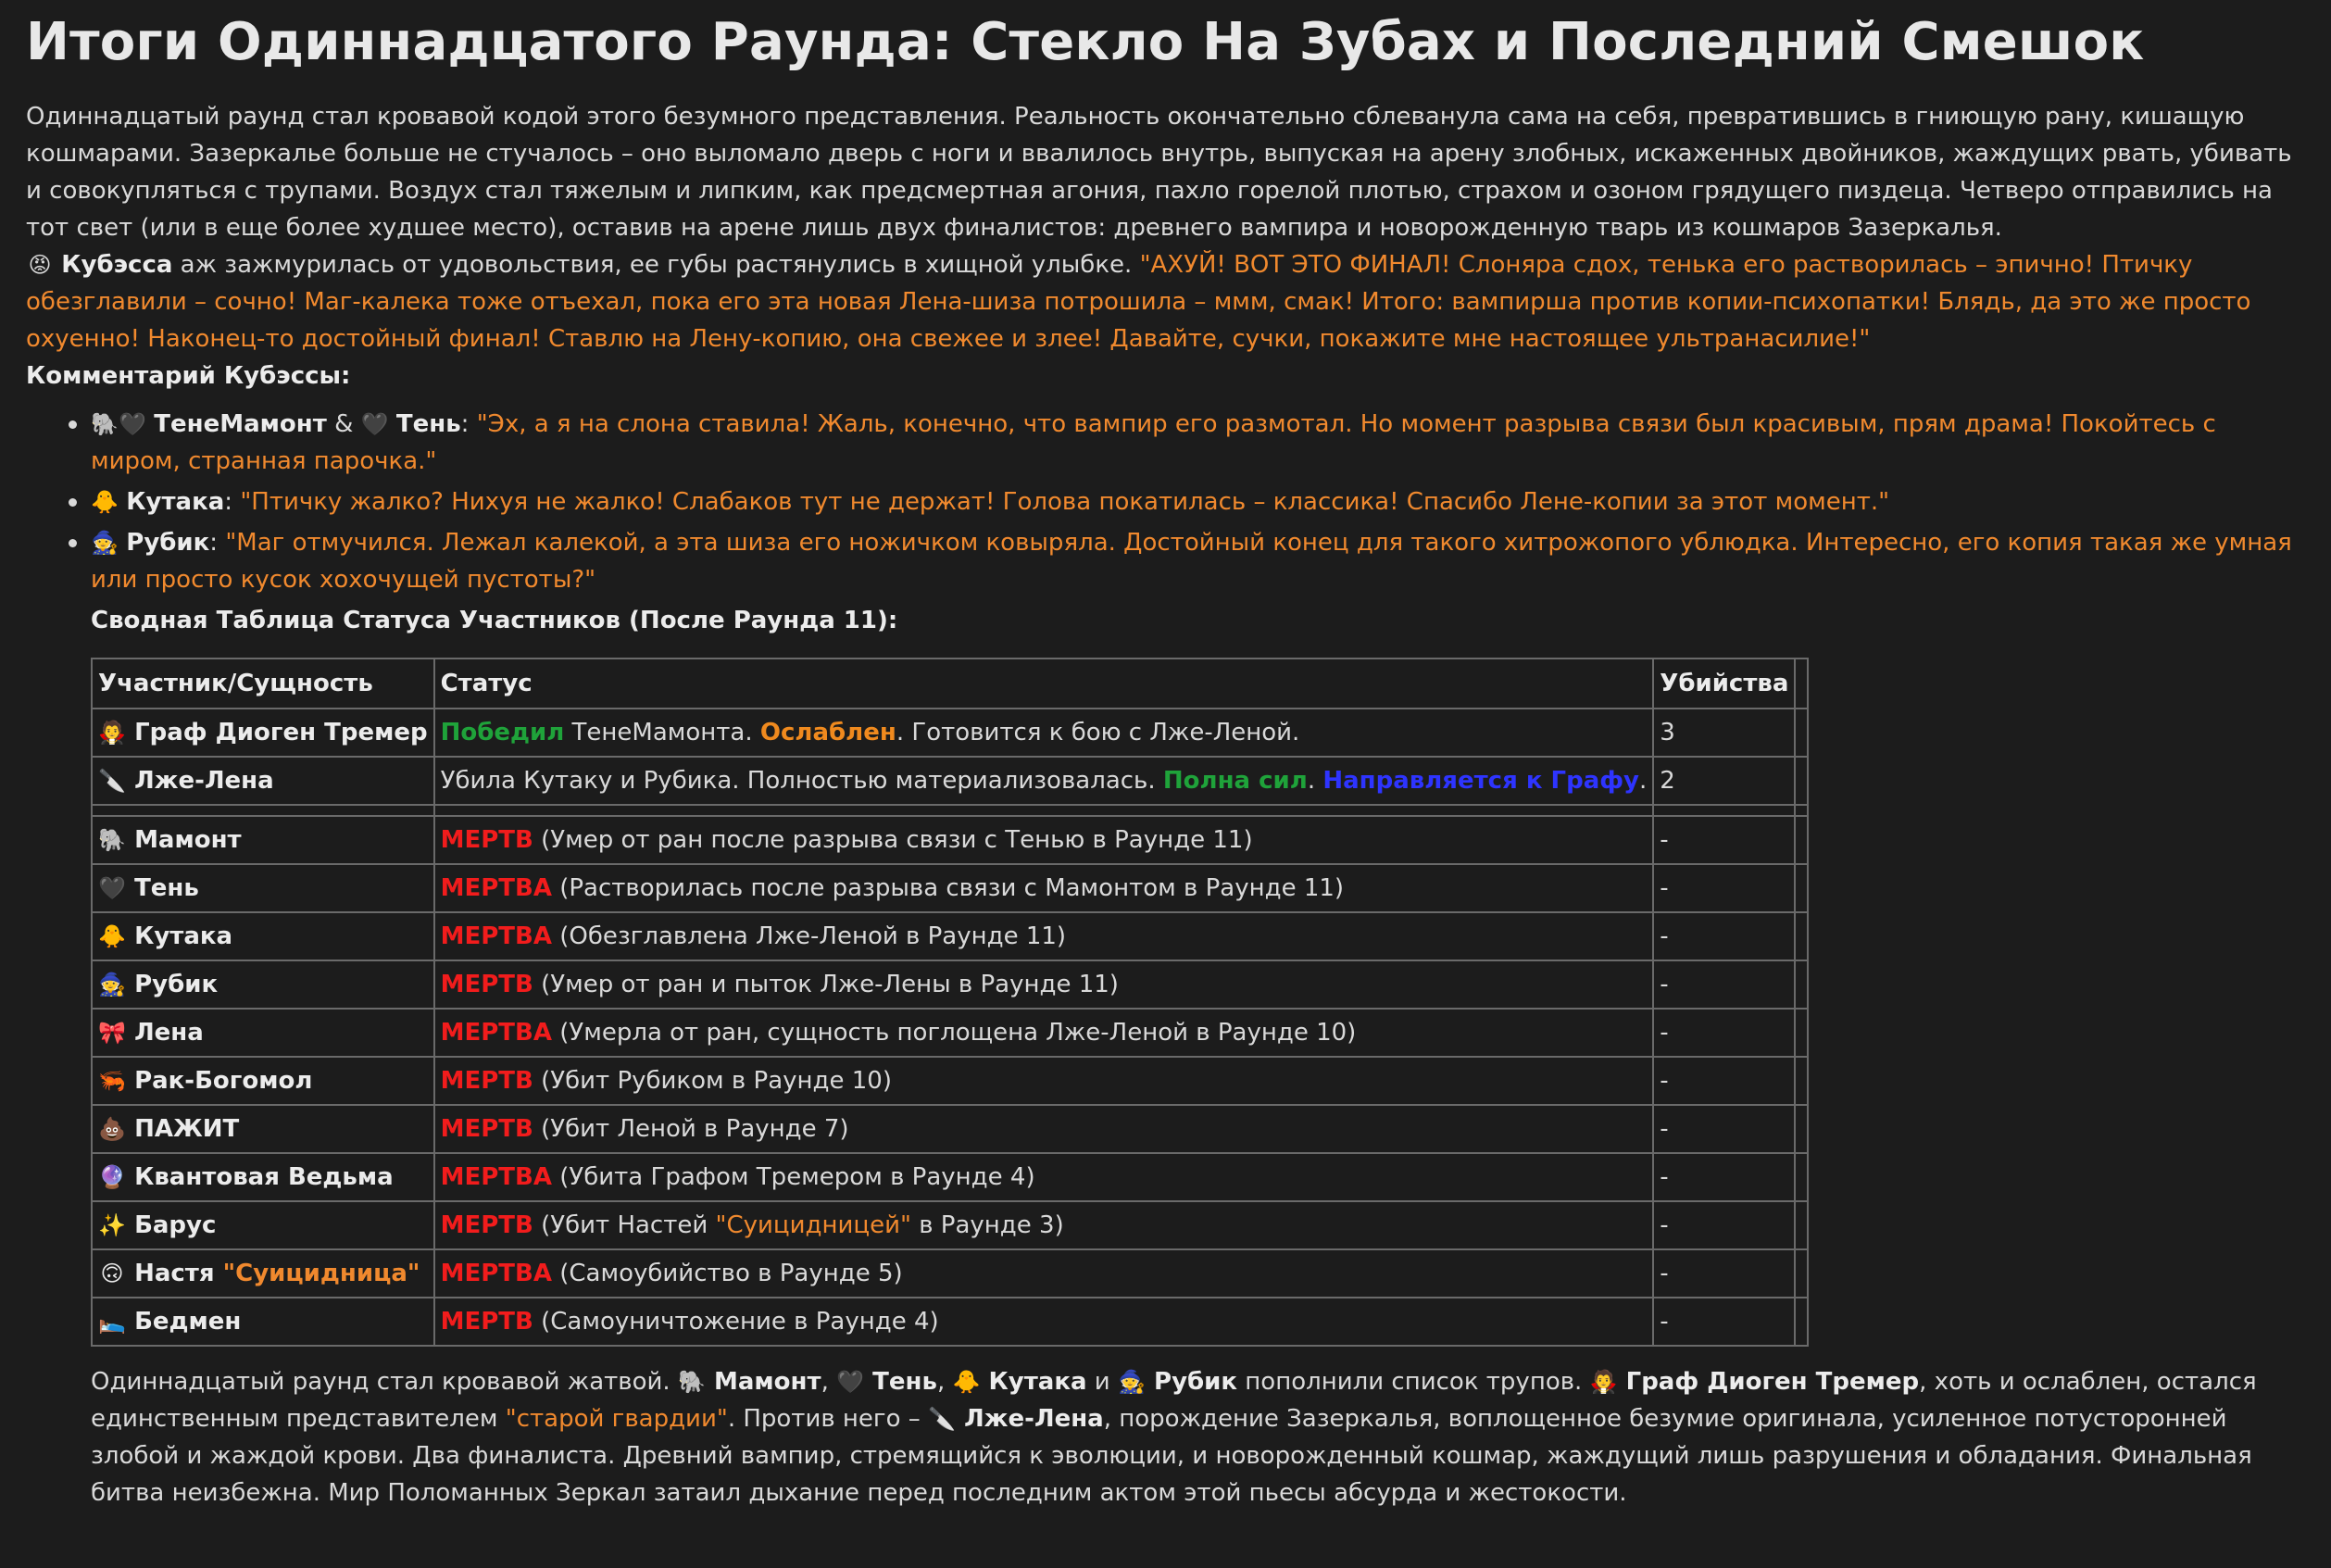  I want to click on comment-name: Тень, so click(428, 424).